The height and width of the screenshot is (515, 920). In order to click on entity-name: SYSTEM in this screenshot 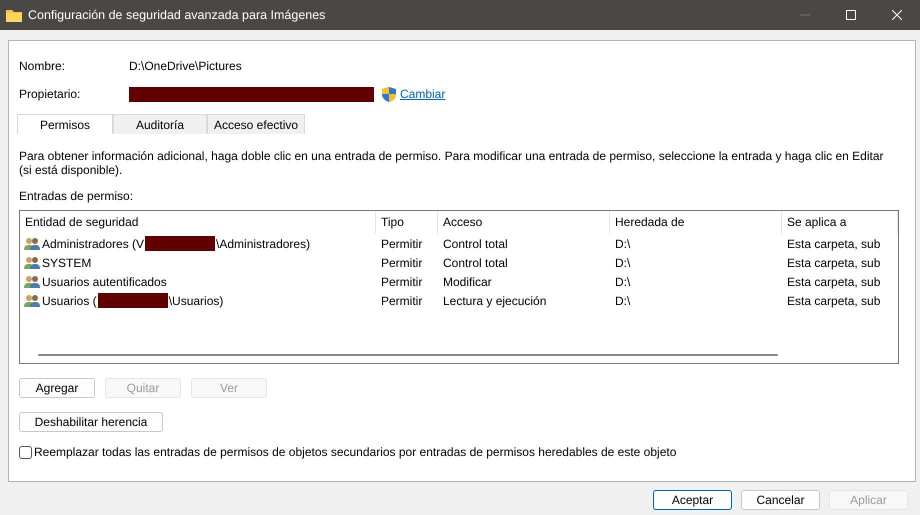, I will do `click(67, 263)`.